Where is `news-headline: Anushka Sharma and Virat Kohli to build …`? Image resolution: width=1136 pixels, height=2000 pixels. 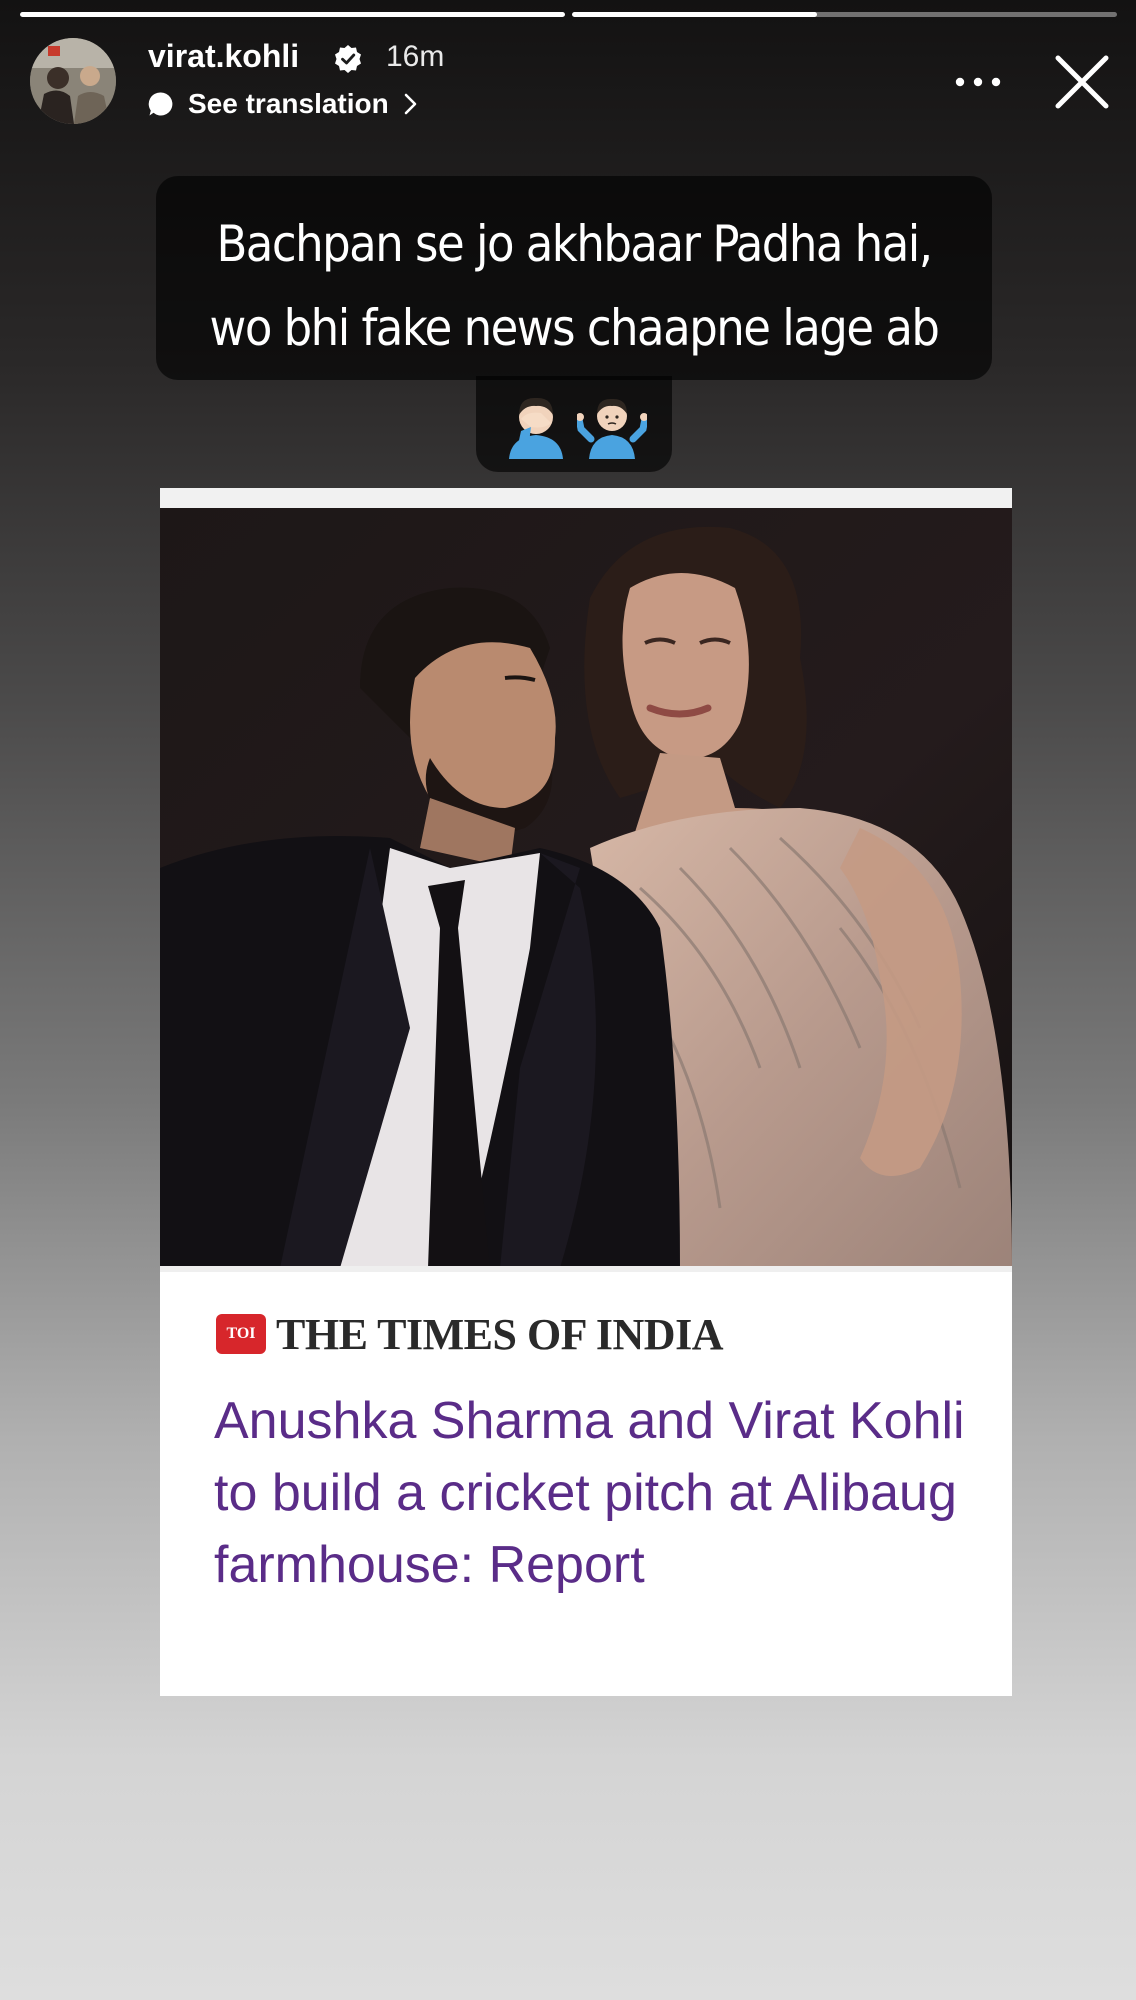 news-headline: Anushka Sharma and Virat Kohli to build … is located at coordinates (604, 1493).